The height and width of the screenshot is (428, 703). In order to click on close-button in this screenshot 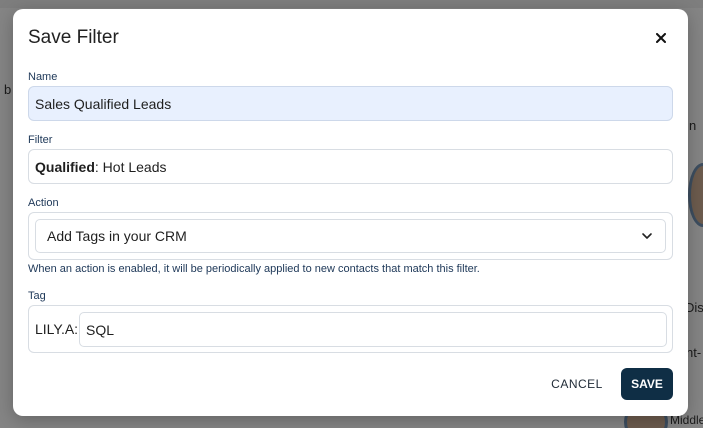, I will do `click(661, 38)`.